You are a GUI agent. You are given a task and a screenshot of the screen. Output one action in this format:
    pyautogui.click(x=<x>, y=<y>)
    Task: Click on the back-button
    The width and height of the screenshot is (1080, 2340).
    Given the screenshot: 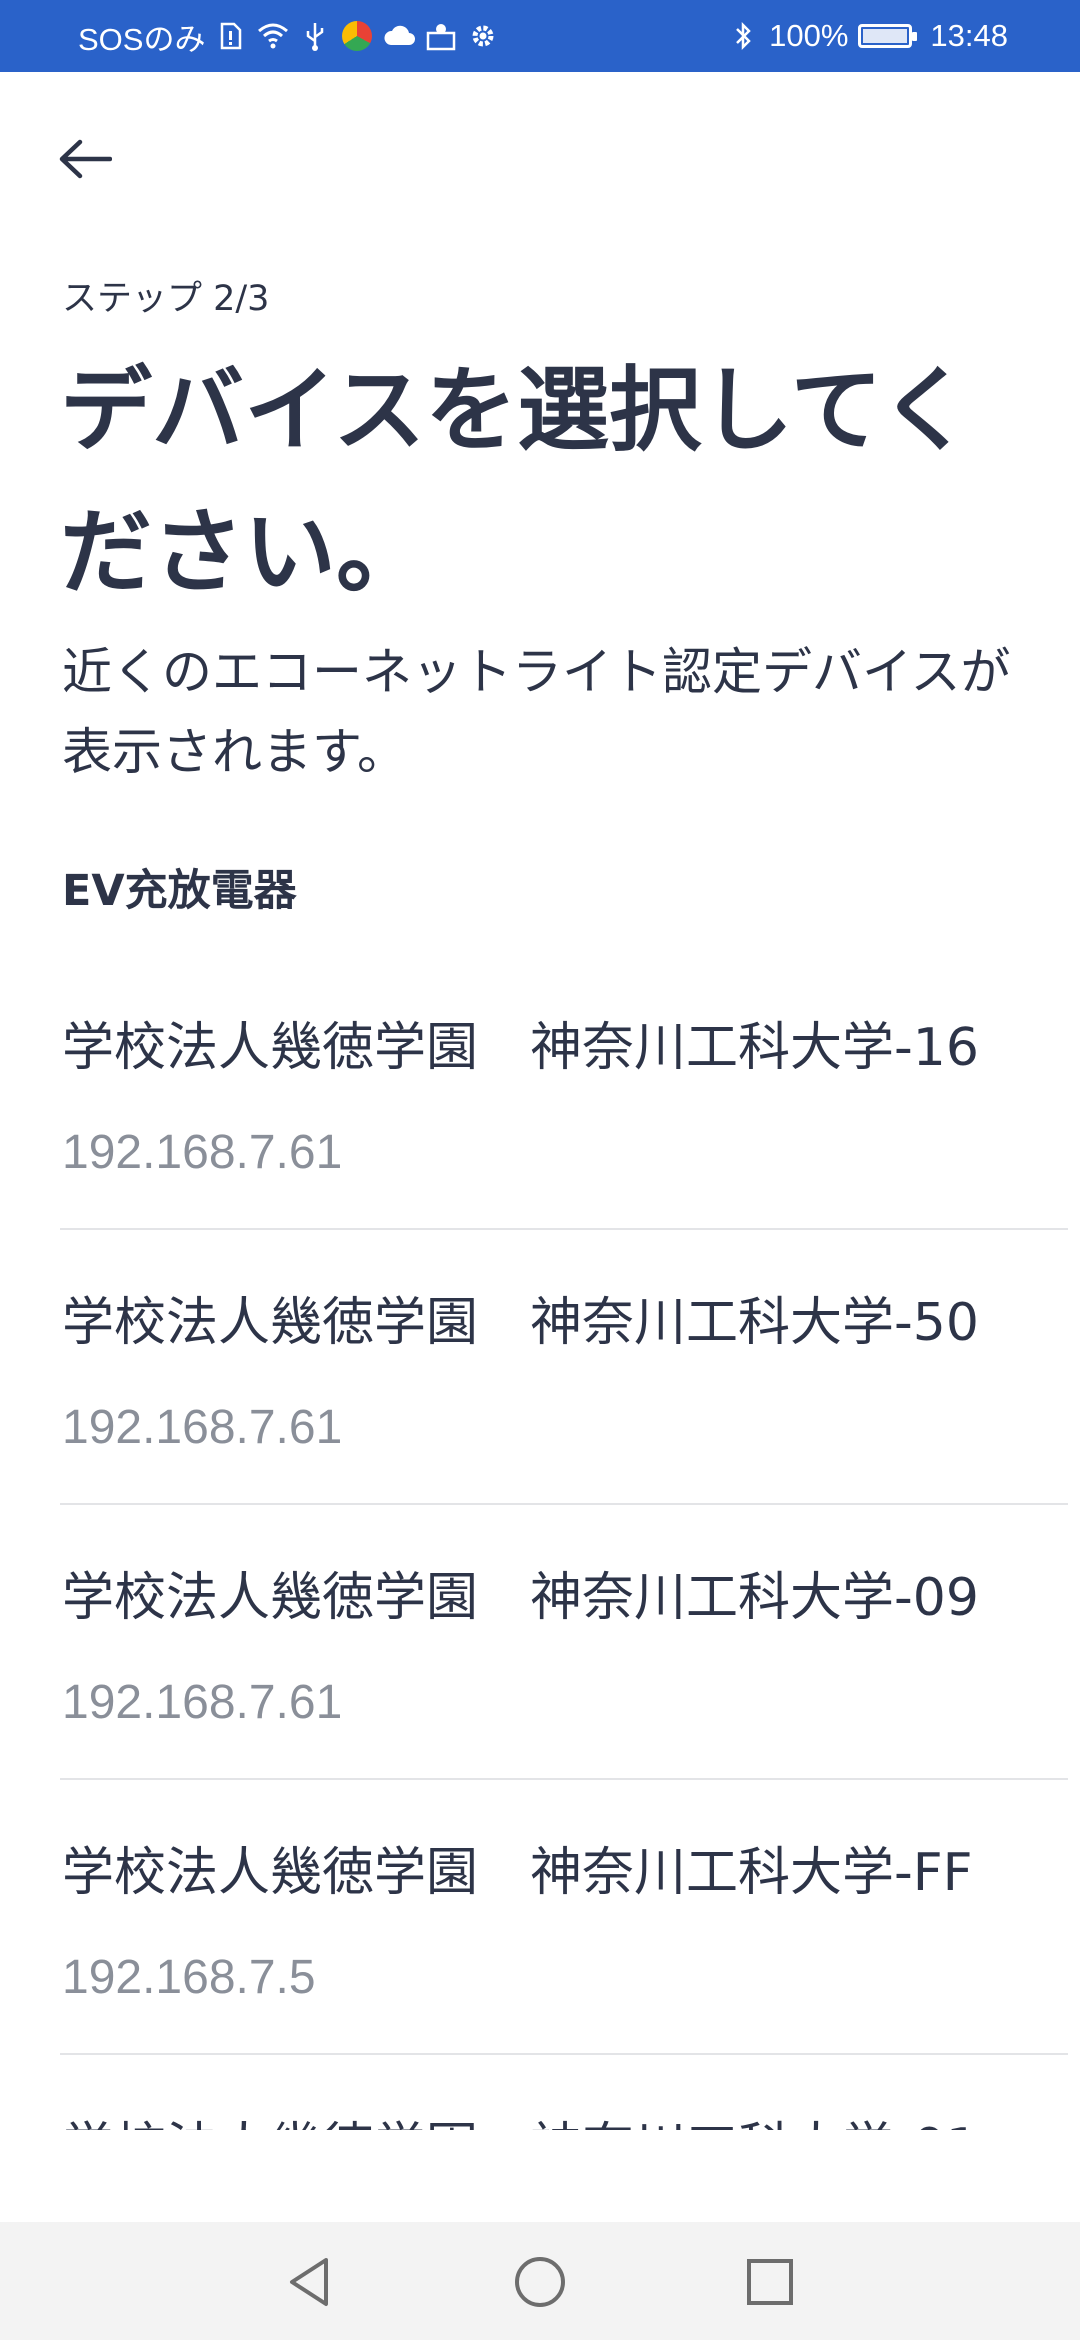 What is the action you would take?
    pyautogui.click(x=85, y=161)
    